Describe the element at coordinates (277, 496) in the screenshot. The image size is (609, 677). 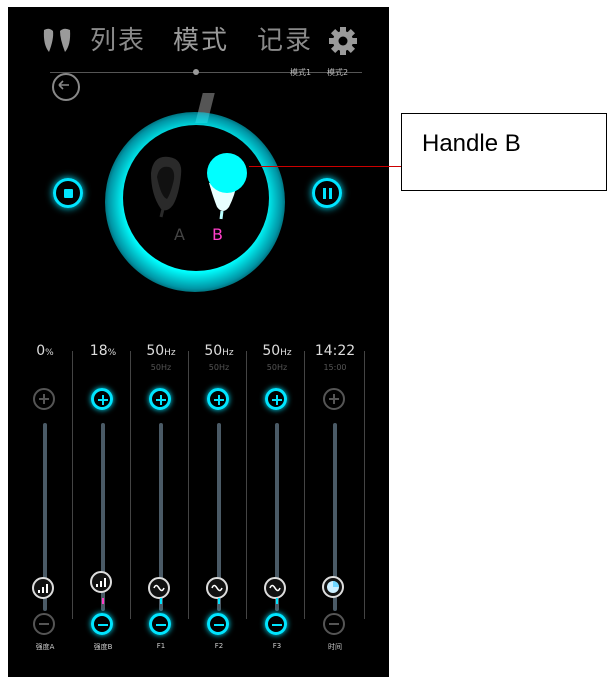
I see `slider-column: 50Hz 50Hz F3` at that location.